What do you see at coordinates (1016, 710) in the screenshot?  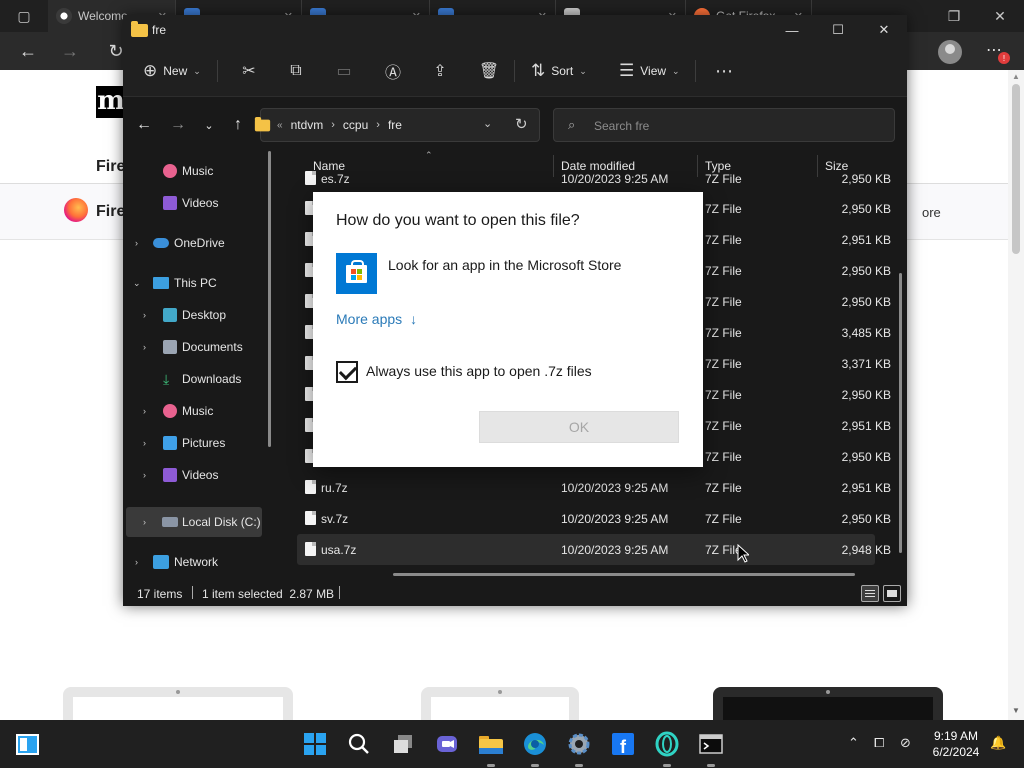 I see `scroll-down-icon: ▼` at bounding box center [1016, 710].